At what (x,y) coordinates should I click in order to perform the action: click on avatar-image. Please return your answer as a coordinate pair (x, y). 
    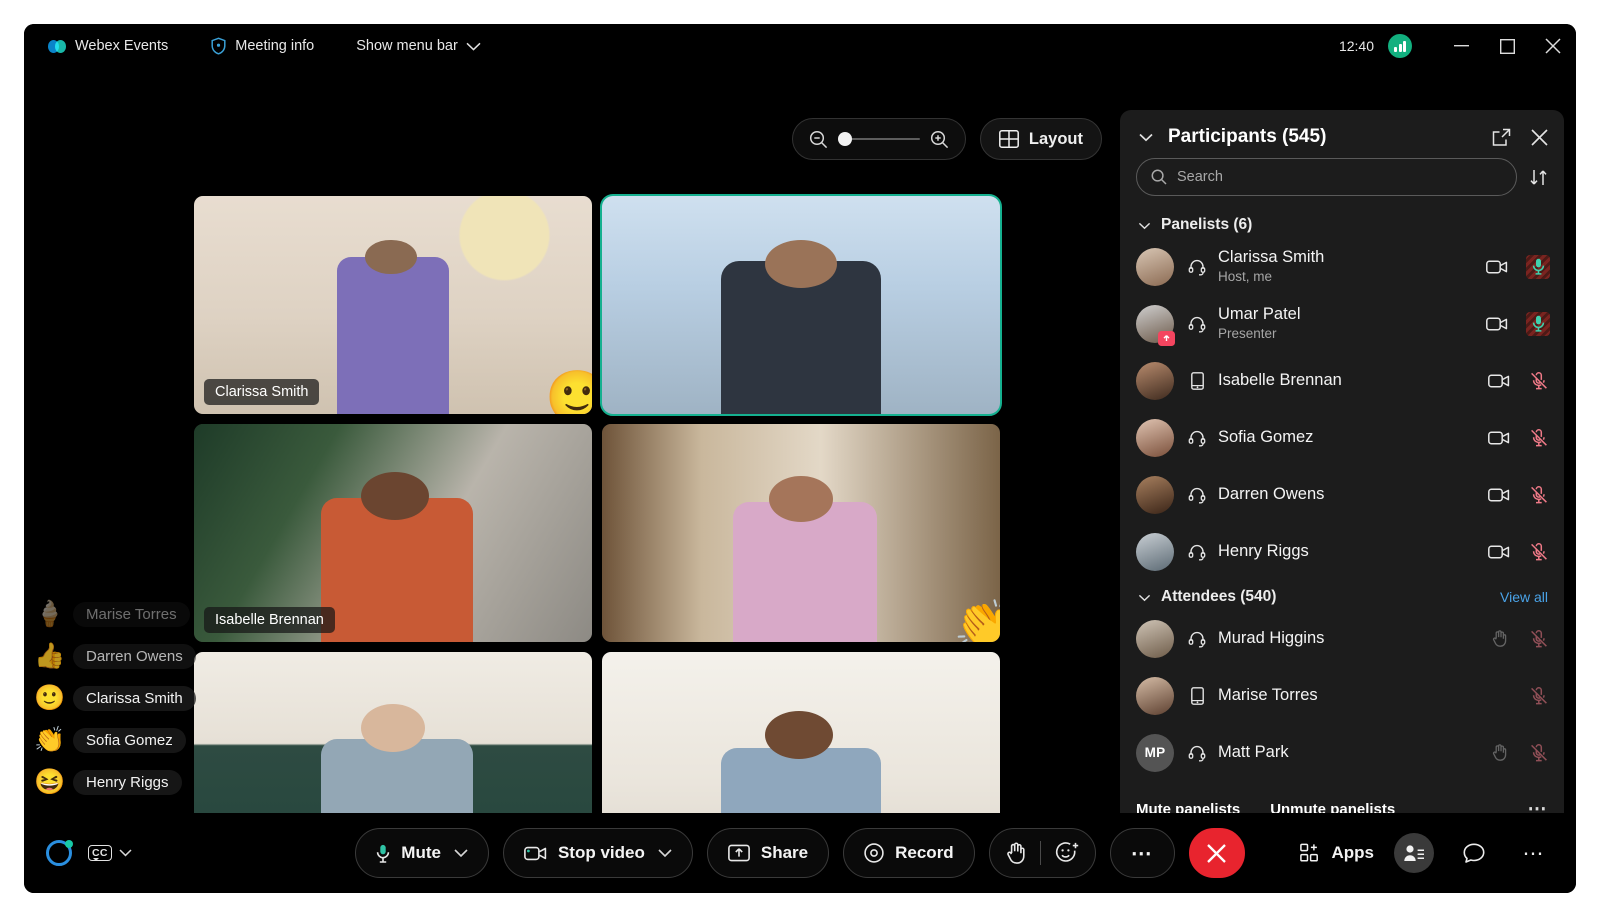
    Looking at the image, I should click on (1155, 638).